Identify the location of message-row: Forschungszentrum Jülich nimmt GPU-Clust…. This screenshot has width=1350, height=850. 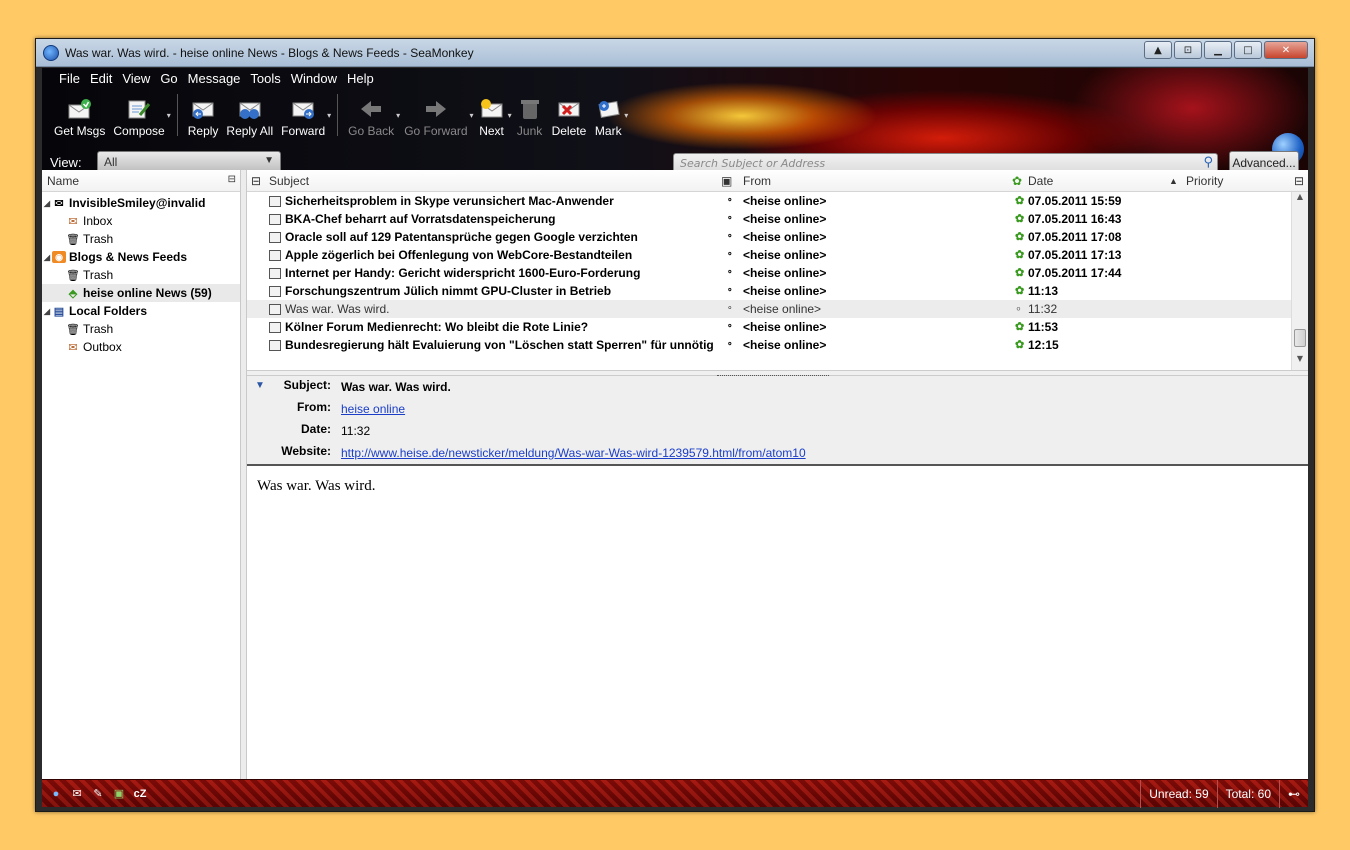
(769, 291).